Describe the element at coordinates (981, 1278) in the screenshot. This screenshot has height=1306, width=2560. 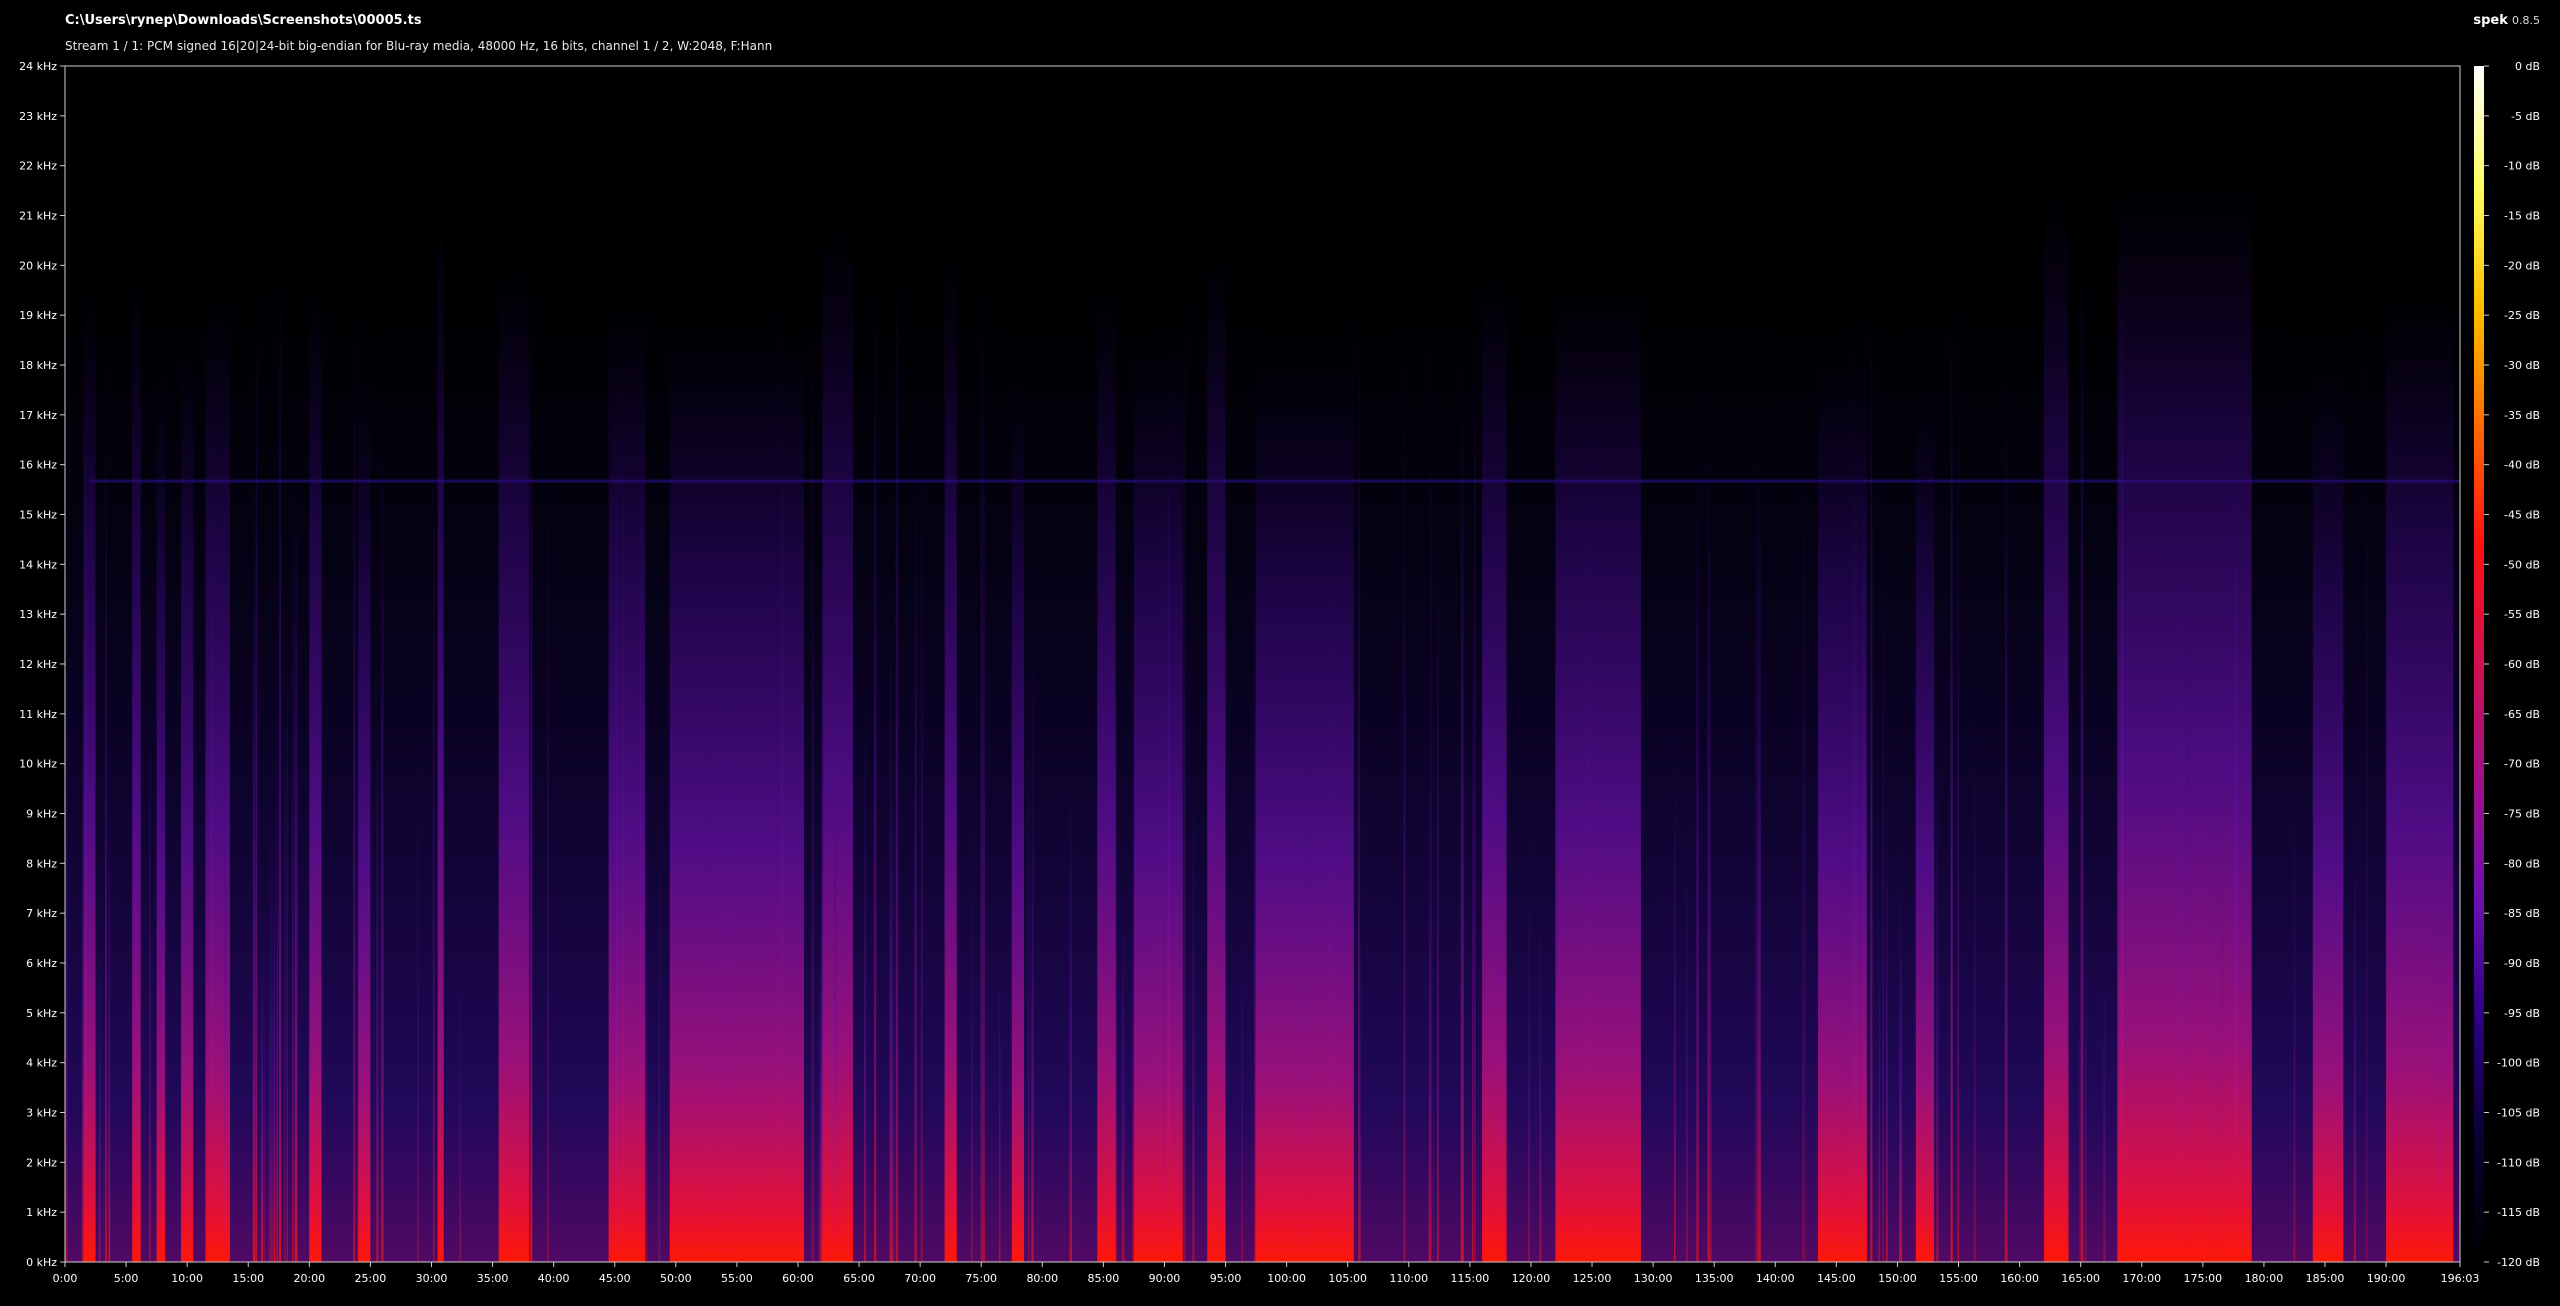
I see `x-tick-label: 75:00` at that location.